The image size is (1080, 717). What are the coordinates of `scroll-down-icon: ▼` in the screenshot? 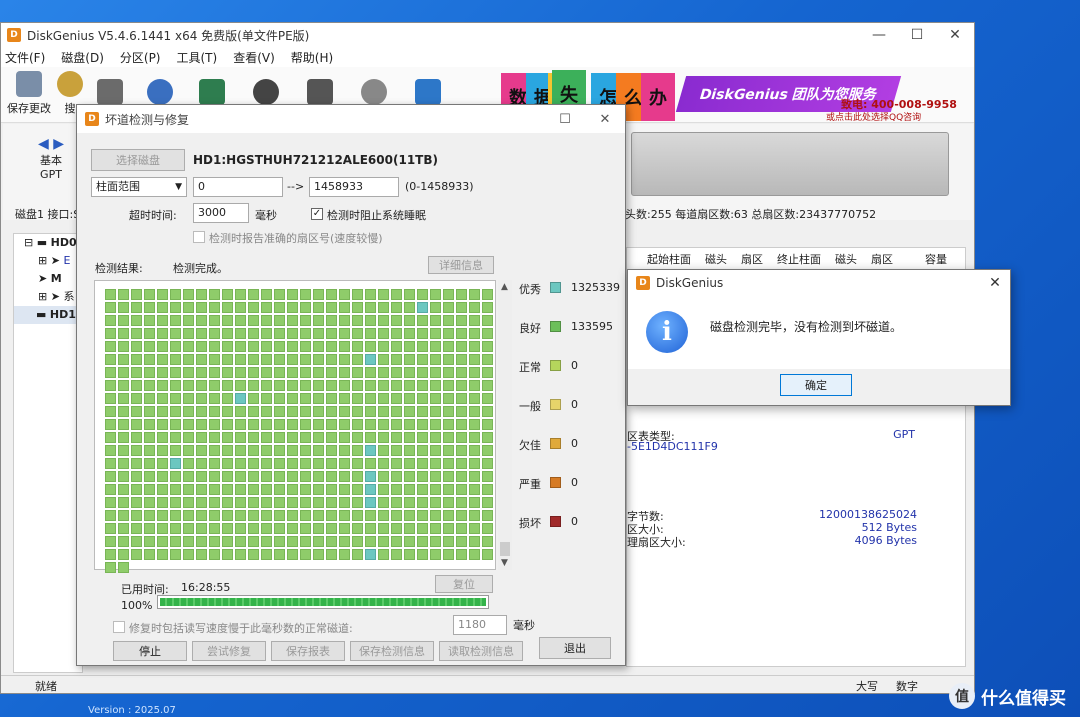 It's located at (504, 563).